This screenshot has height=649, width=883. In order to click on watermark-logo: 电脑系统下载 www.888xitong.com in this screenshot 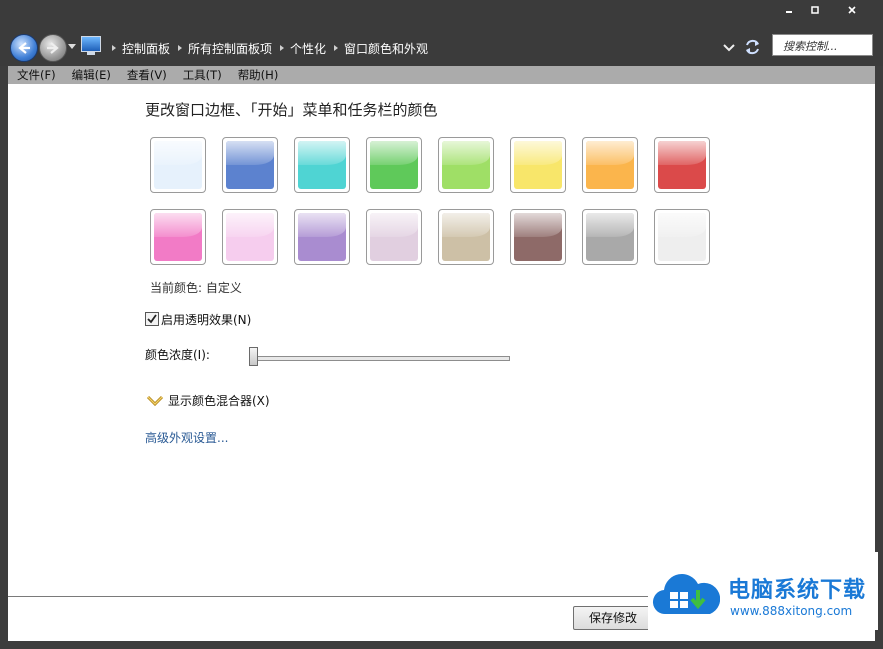, I will do `click(763, 591)`.